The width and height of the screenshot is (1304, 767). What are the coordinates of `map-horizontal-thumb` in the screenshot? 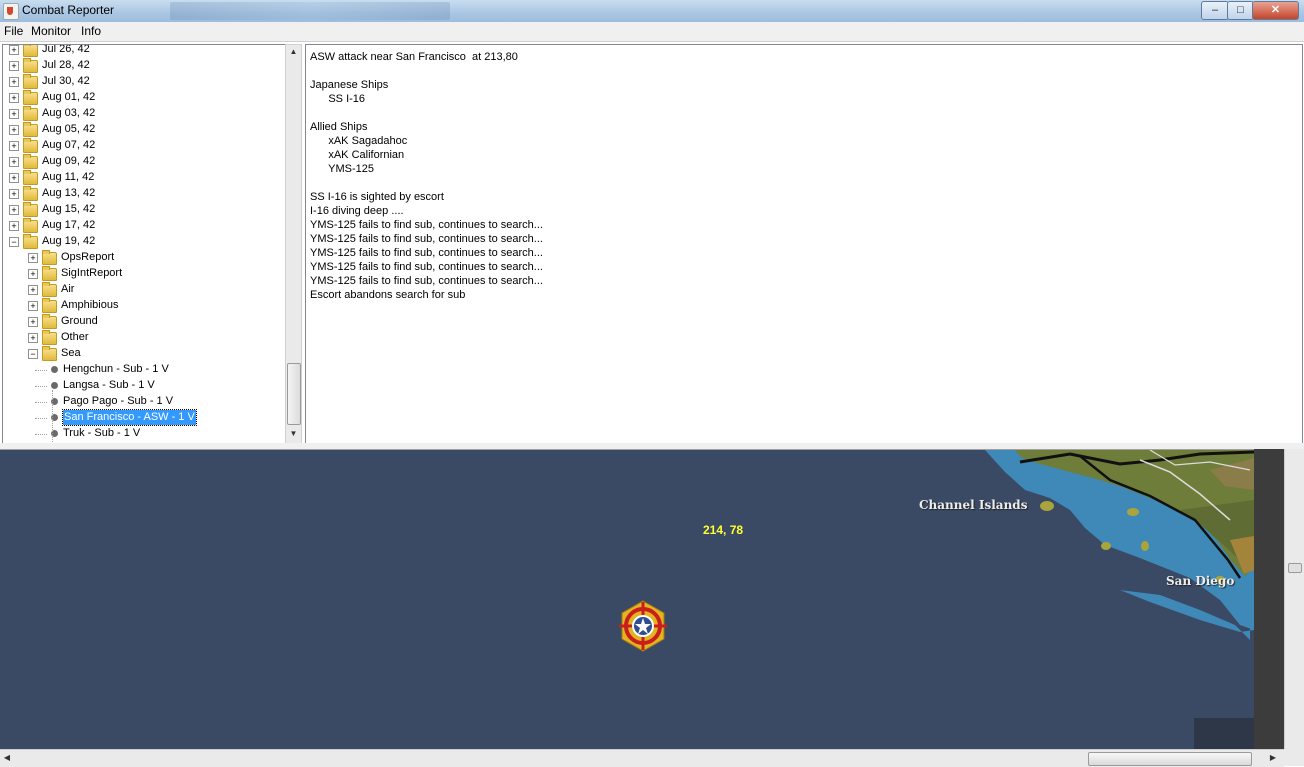 It's located at (1170, 759).